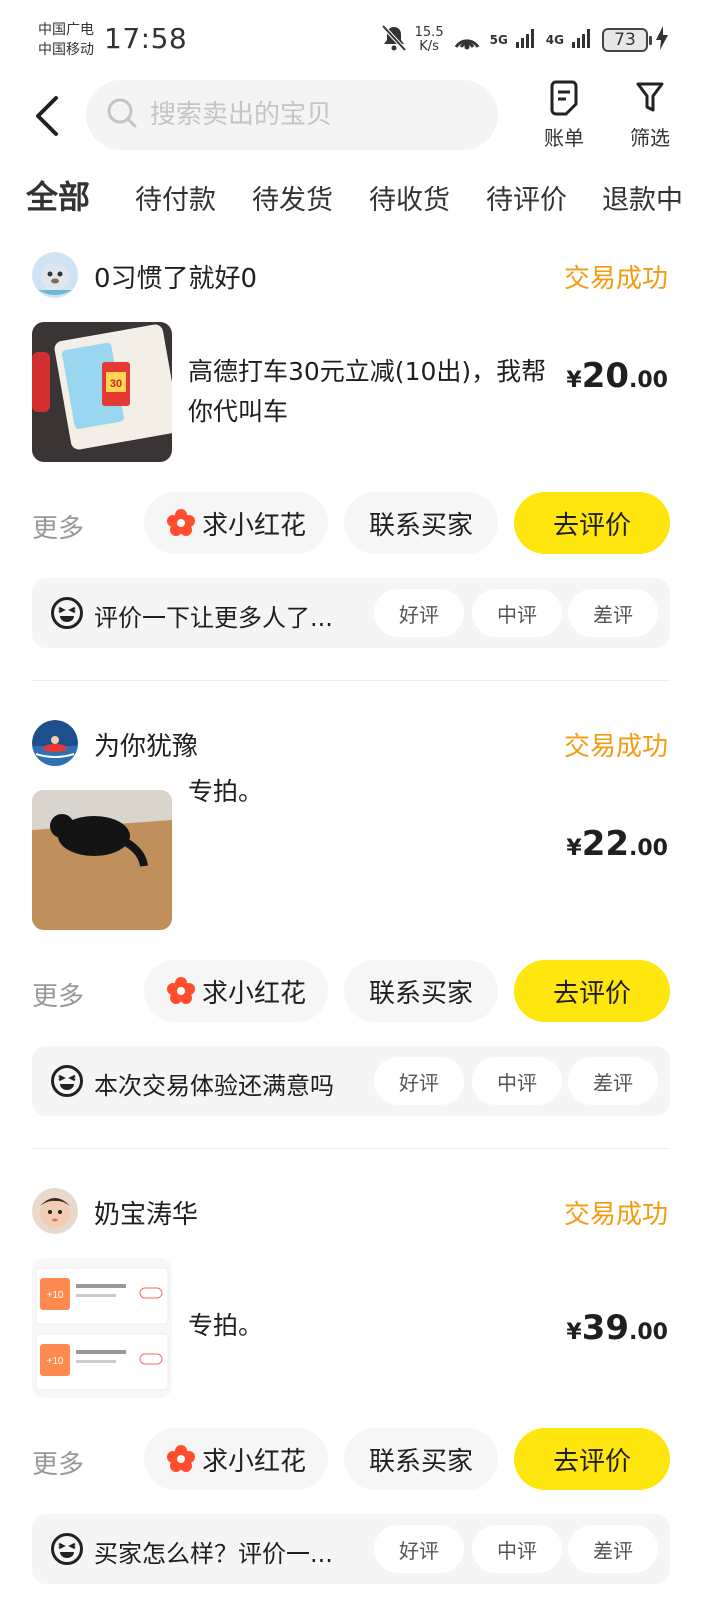 The height and width of the screenshot is (1610, 720). What do you see at coordinates (368, 392) in the screenshot?
I see `product-title: 高德打车30元立减(10出)，我帮你代叫车` at bounding box center [368, 392].